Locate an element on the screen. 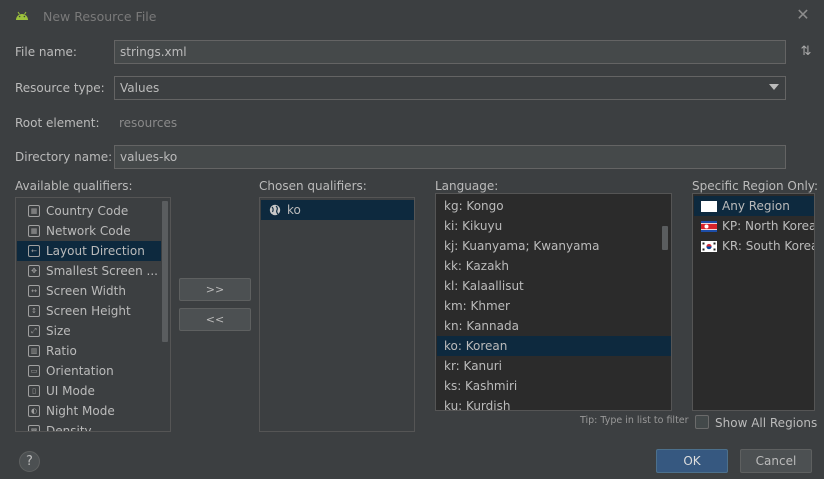  language-label-text: kk: Kazakh is located at coordinates (476, 266).